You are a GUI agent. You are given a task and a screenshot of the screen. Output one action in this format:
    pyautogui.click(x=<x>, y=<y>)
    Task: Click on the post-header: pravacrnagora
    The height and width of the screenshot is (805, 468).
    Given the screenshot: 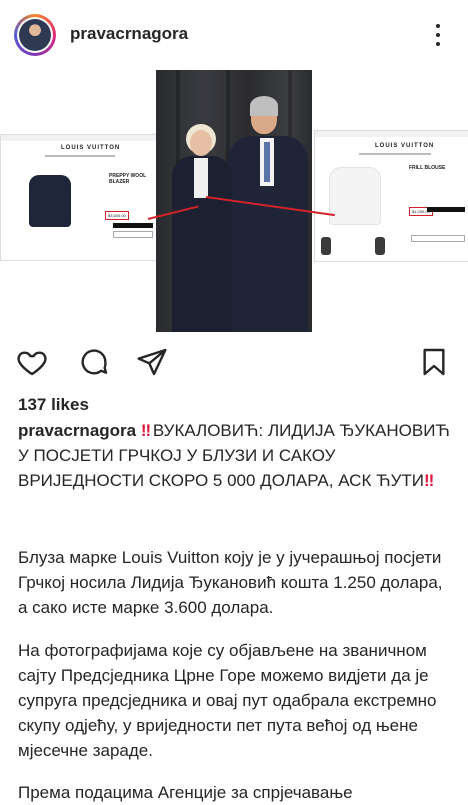 What is the action you would take?
    pyautogui.click(x=234, y=35)
    